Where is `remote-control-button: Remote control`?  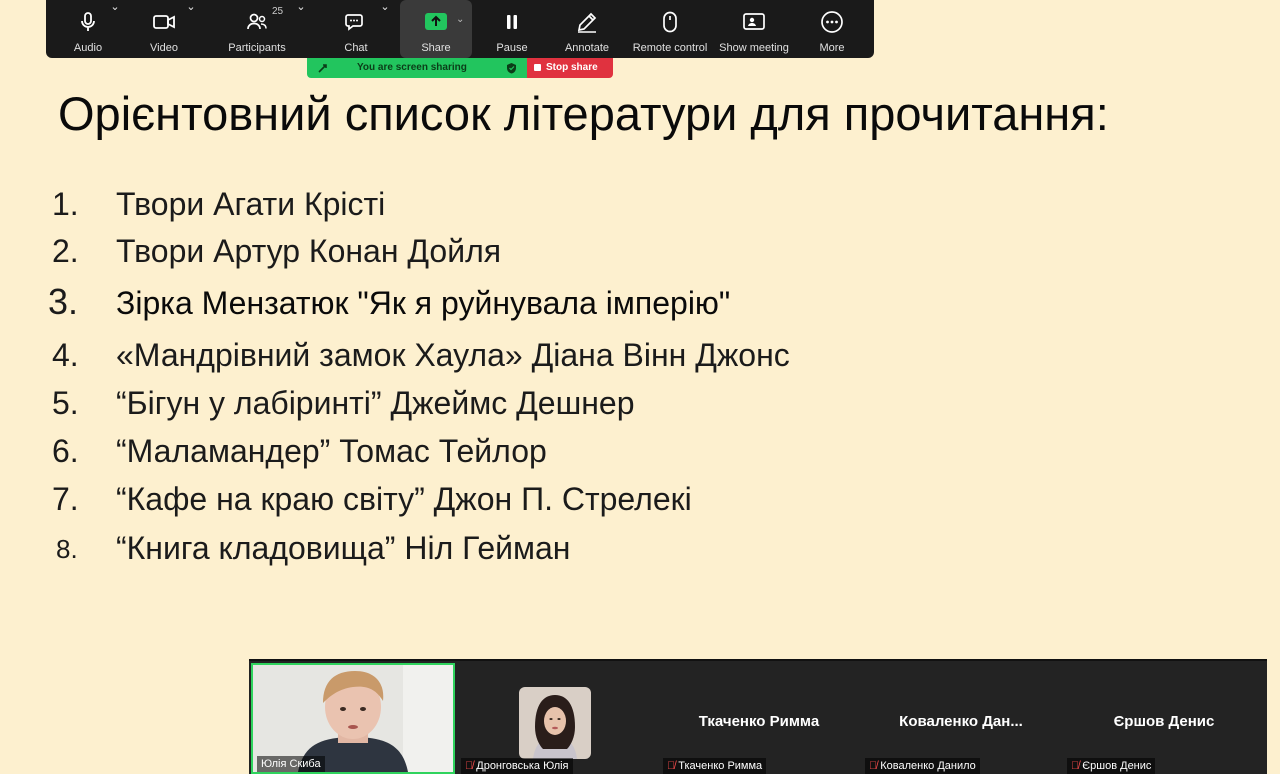 remote-control-button: Remote control is located at coordinates (670, 29).